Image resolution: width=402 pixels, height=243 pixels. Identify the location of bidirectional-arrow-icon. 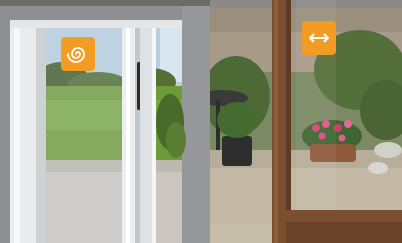
(319, 38).